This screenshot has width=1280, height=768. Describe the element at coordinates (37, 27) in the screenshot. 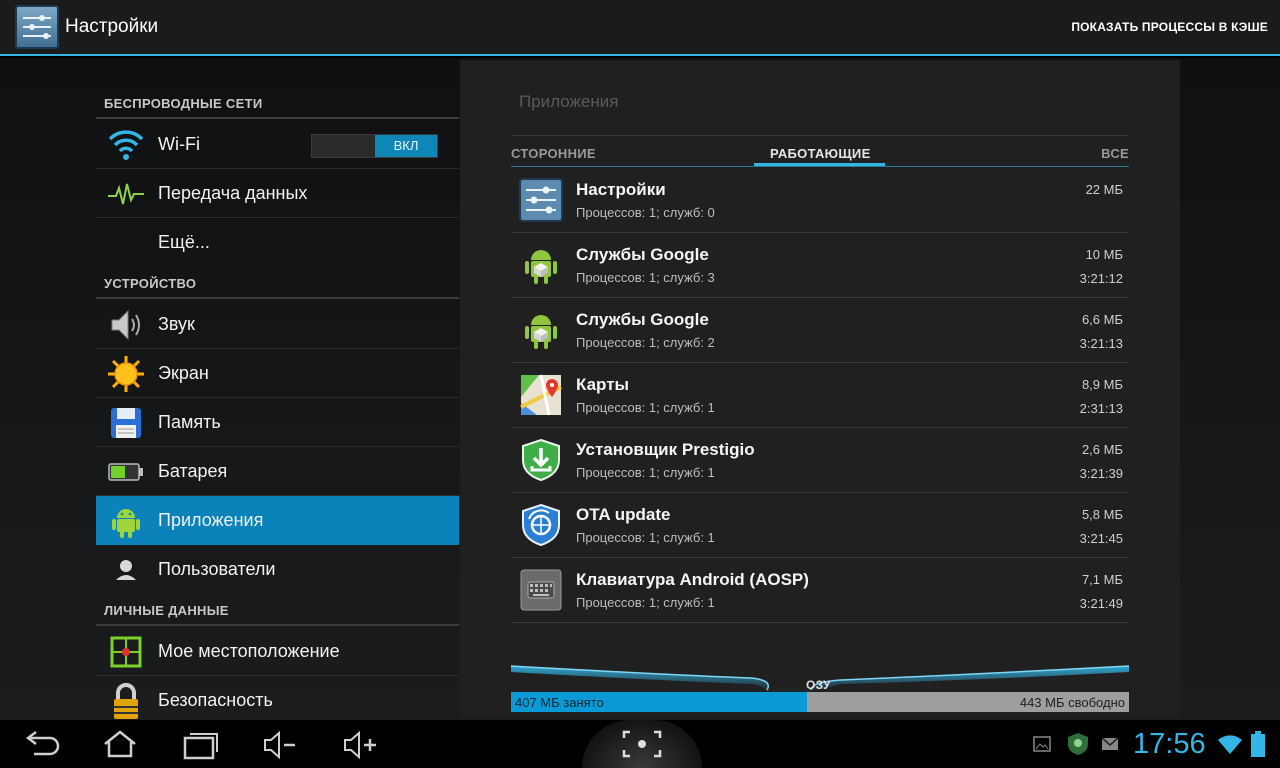

I see `settings-app-icon` at that location.